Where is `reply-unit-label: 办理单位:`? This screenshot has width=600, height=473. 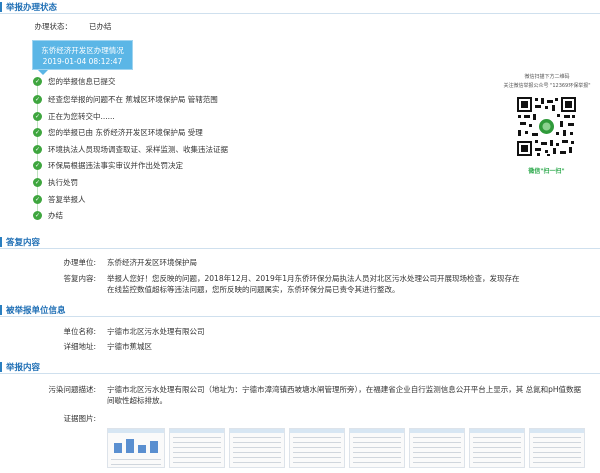 reply-unit-label: 办理单位: is located at coordinates (79, 262).